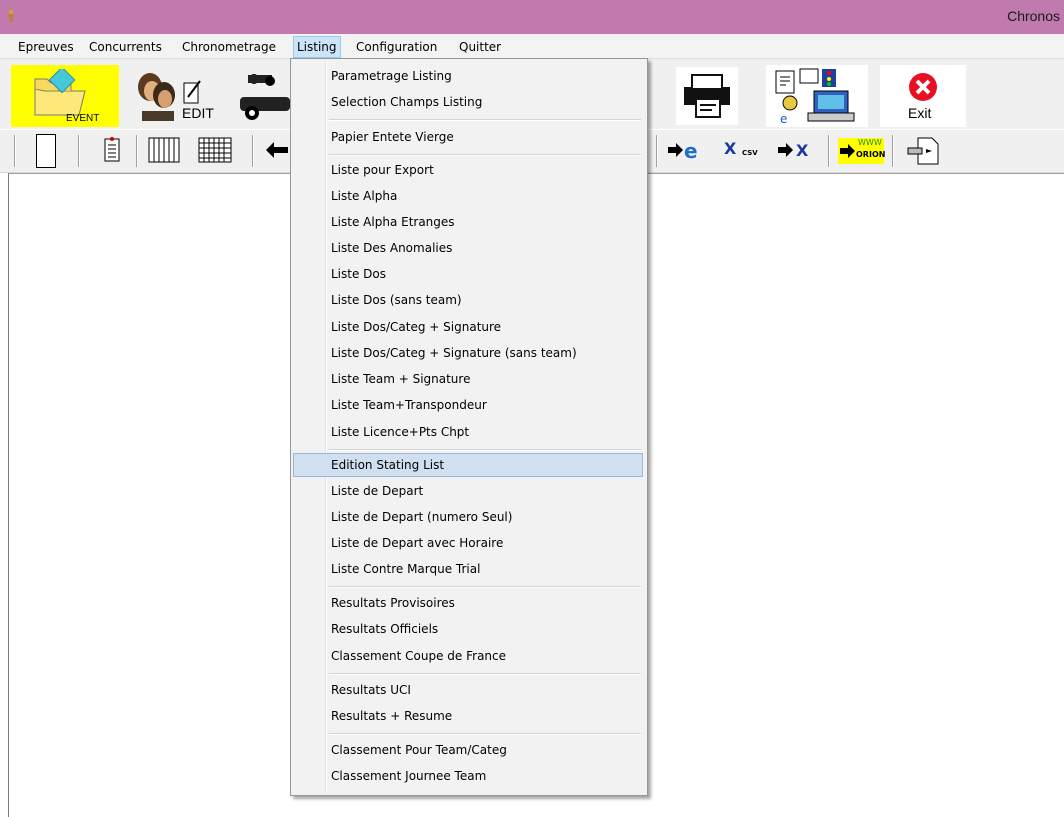  I want to click on menu-epreuves: Epreuves, so click(46, 47).